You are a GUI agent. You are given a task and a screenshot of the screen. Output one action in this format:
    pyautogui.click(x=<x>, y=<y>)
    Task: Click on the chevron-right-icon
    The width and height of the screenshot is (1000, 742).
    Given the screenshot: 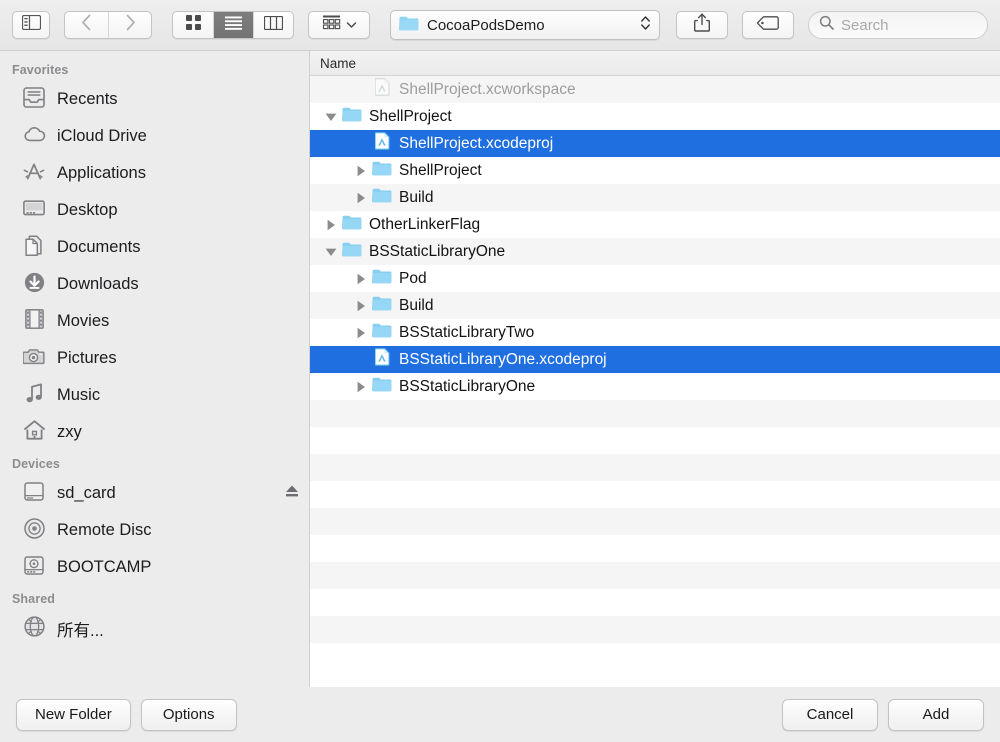 What is the action you would take?
    pyautogui.click(x=130, y=25)
    